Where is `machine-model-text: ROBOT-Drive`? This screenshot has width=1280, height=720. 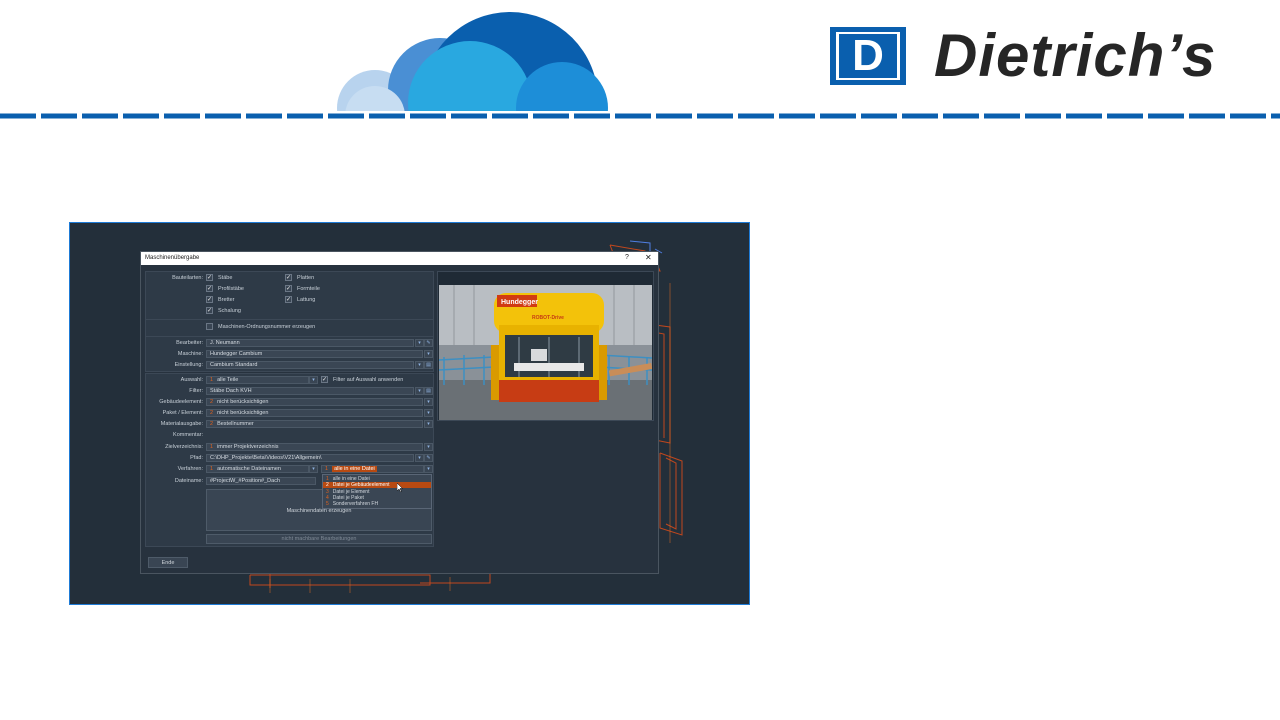
machine-model-text: ROBOT-Drive is located at coordinates (548, 318).